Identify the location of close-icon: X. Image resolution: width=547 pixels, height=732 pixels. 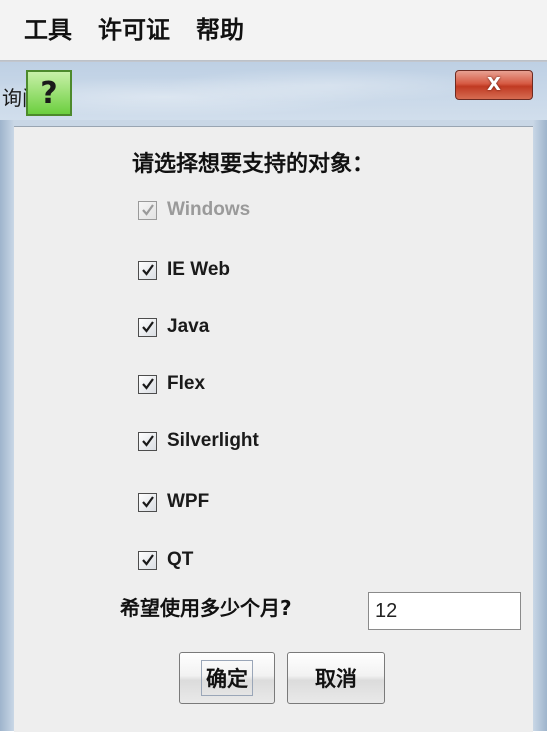
(494, 84).